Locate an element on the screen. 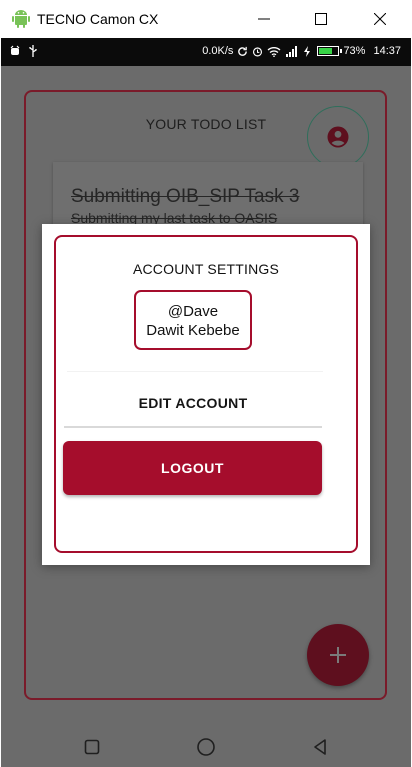  window-title: TECNO Camon CX is located at coordinates (98, 19).